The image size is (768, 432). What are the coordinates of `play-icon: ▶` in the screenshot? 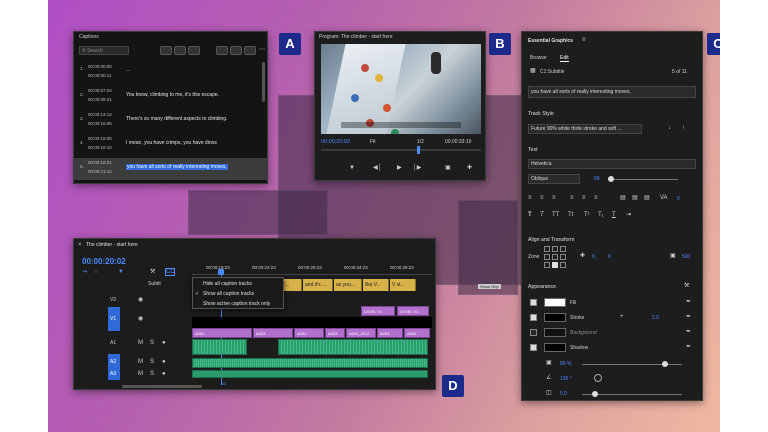 It's located at (399, 168).